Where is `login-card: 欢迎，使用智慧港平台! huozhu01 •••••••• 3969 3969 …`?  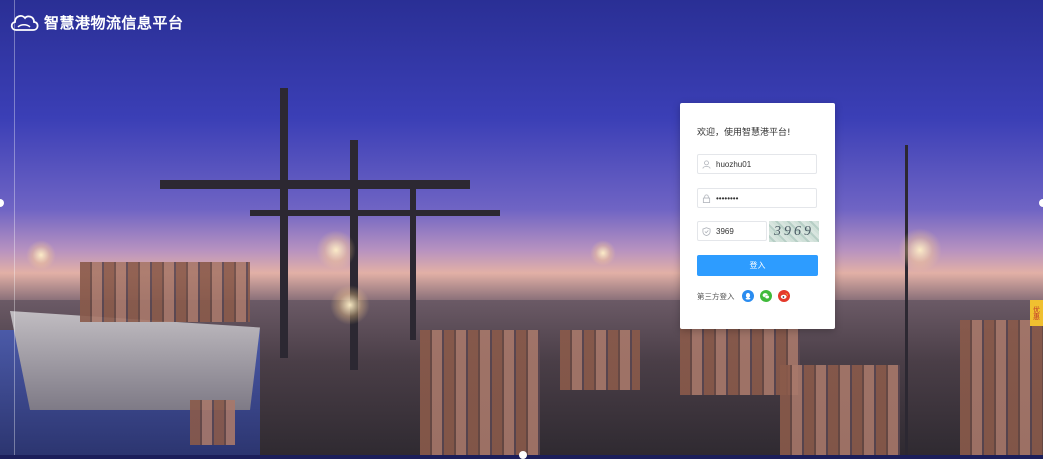
login-card: 欢迎，使用智慧港平台! huozhu01 •••••••• 3969 3969 … is located at coordinates (757, 216).